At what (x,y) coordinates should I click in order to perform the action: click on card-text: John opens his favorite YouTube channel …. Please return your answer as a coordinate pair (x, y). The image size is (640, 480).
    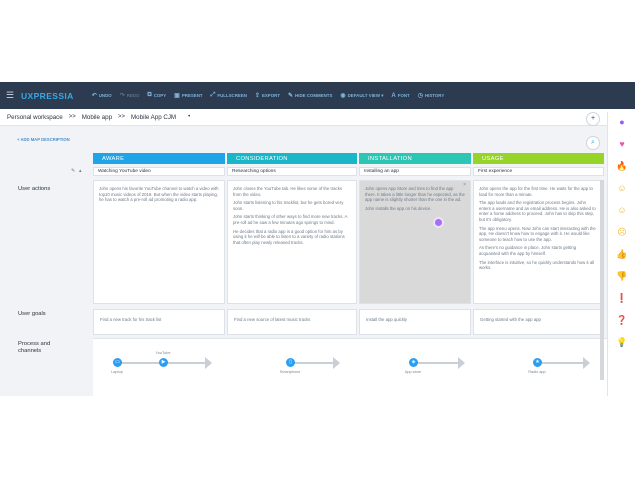
    Looking at the image, I should click on (159, 194).